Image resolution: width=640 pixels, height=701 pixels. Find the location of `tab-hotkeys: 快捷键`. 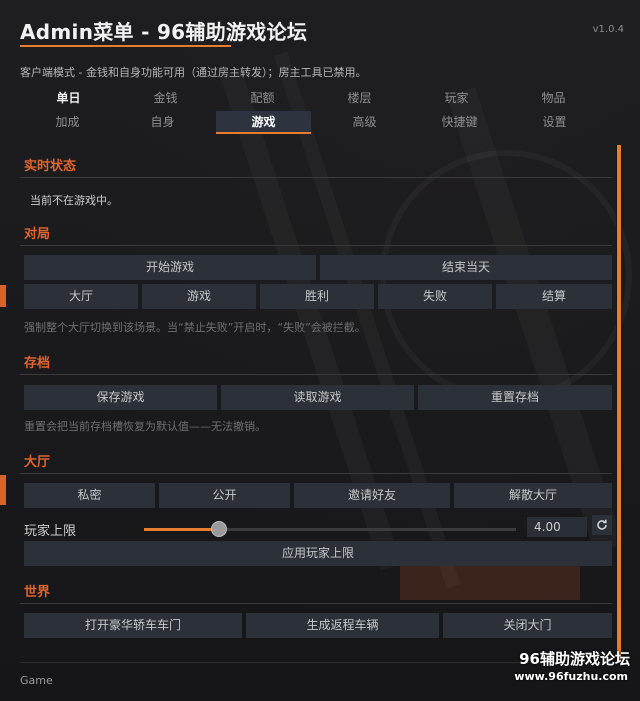

tab-hotkeys: 快捷键 is located at coordinates (459, 122).